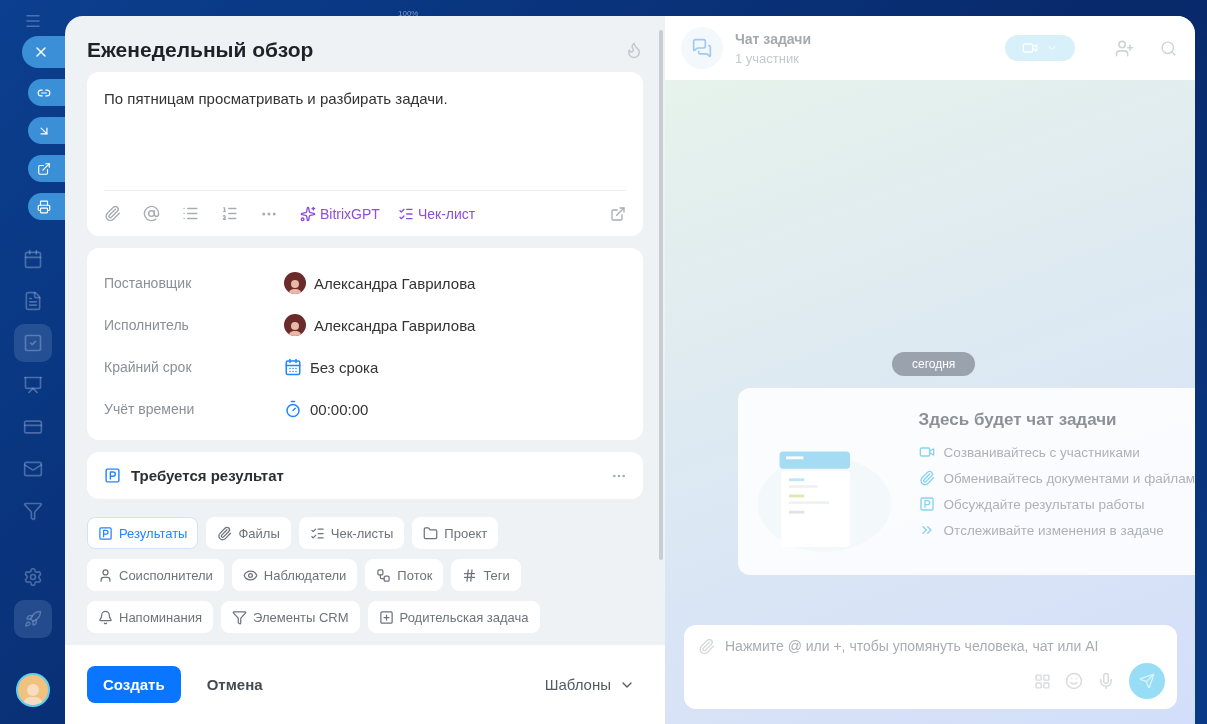 This screenshot has height=724, width=1207. Describe the element at coordinates (105, 617) in the screenshot. I see `bell-icon` at that location.